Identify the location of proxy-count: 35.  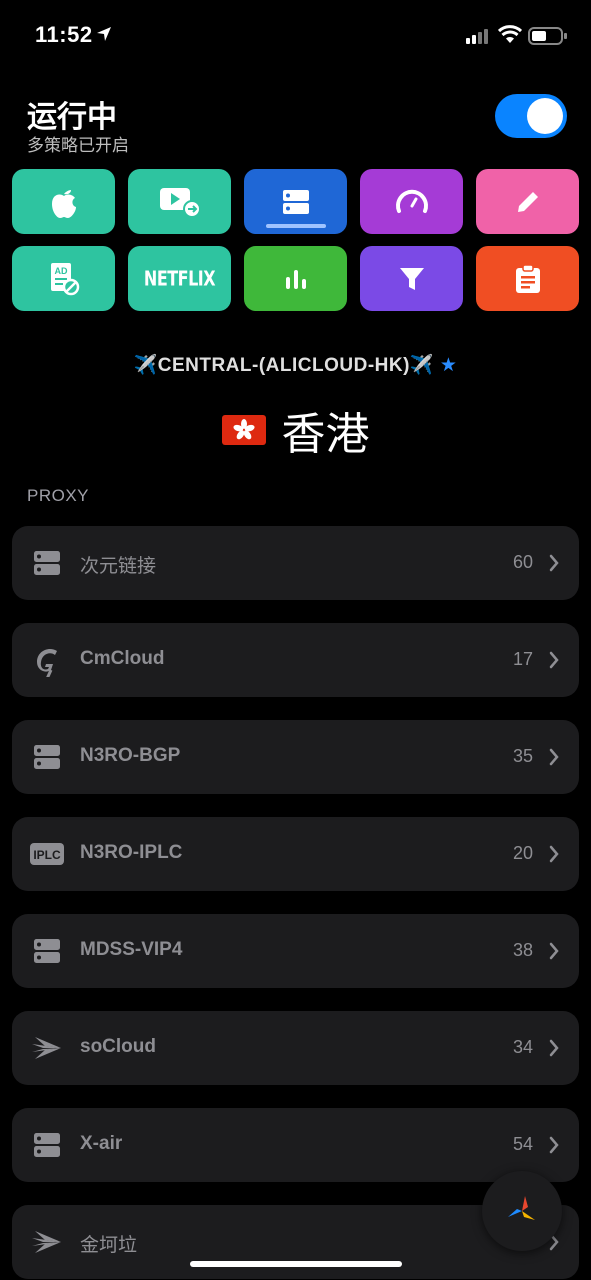
(522, 756).